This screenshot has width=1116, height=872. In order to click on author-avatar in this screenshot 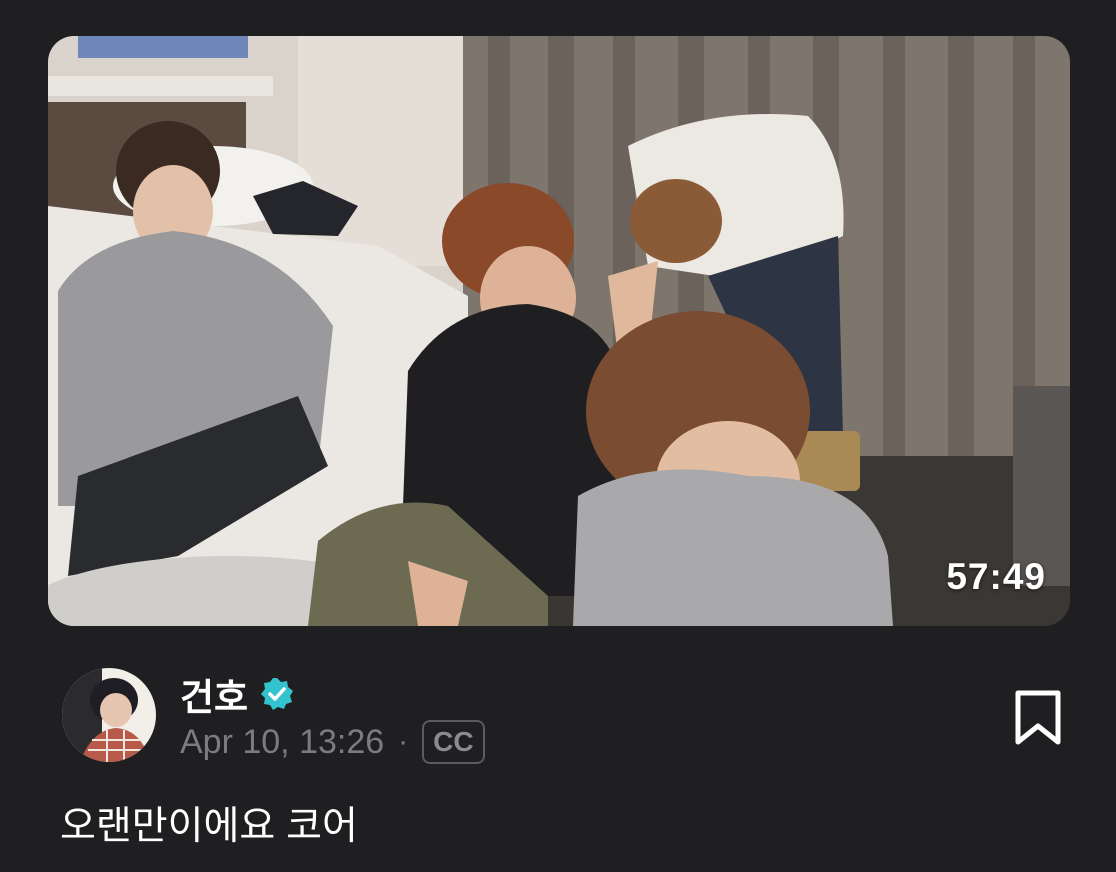, I will do `click(109, 715)`.